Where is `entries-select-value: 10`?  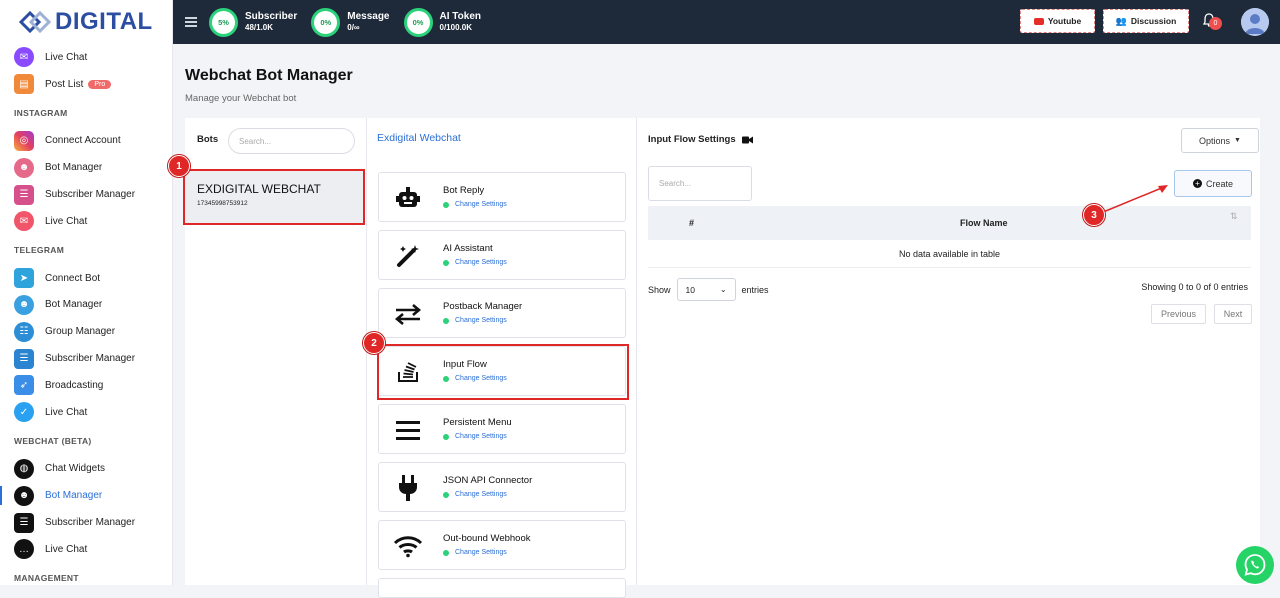 entries-select-value: 10 is located at coordinates (690, 289).